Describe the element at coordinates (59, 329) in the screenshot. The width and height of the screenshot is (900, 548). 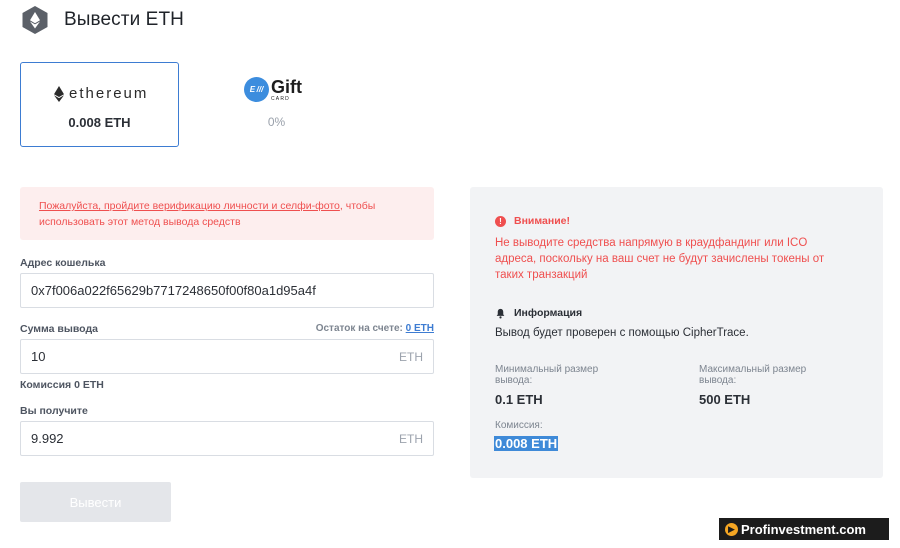
I see `amount-label: Сумма вывода` at that location.